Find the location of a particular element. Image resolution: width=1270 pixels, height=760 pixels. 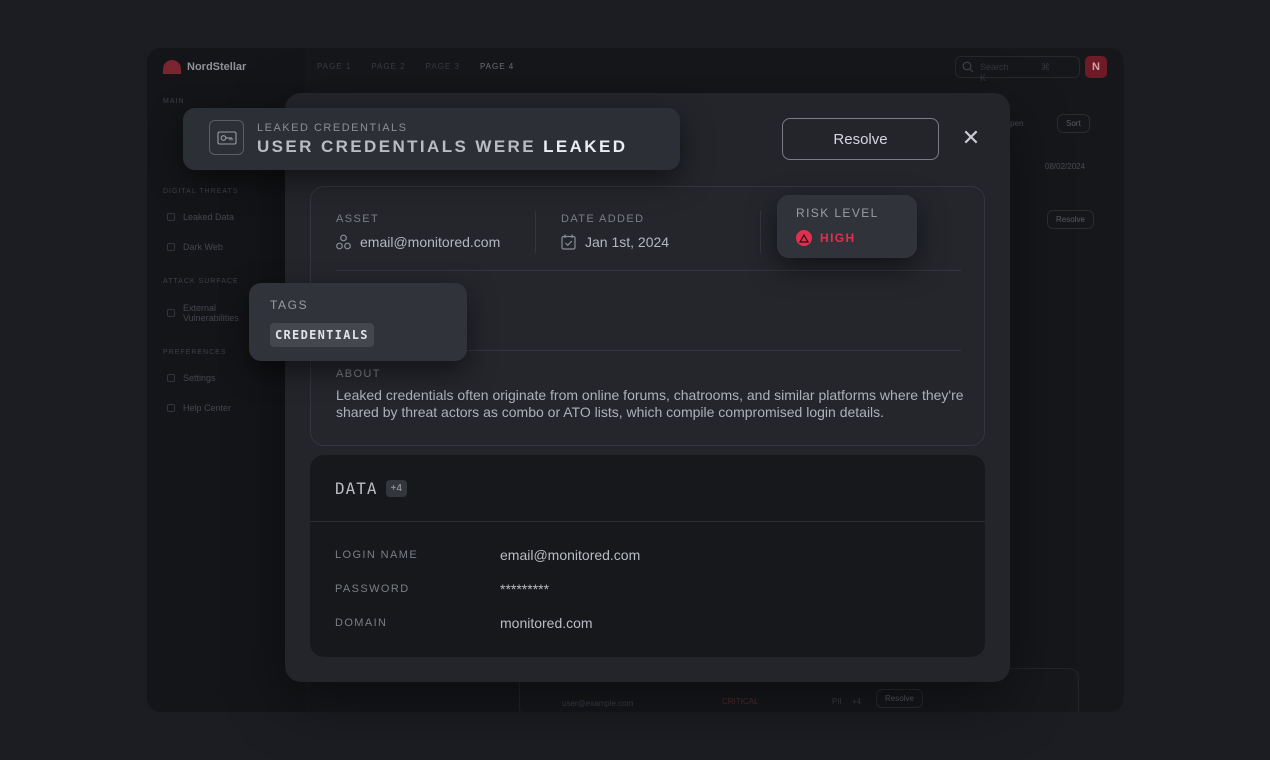

asset-value-row: email@monitored.com is located at coordinates (418, 242).